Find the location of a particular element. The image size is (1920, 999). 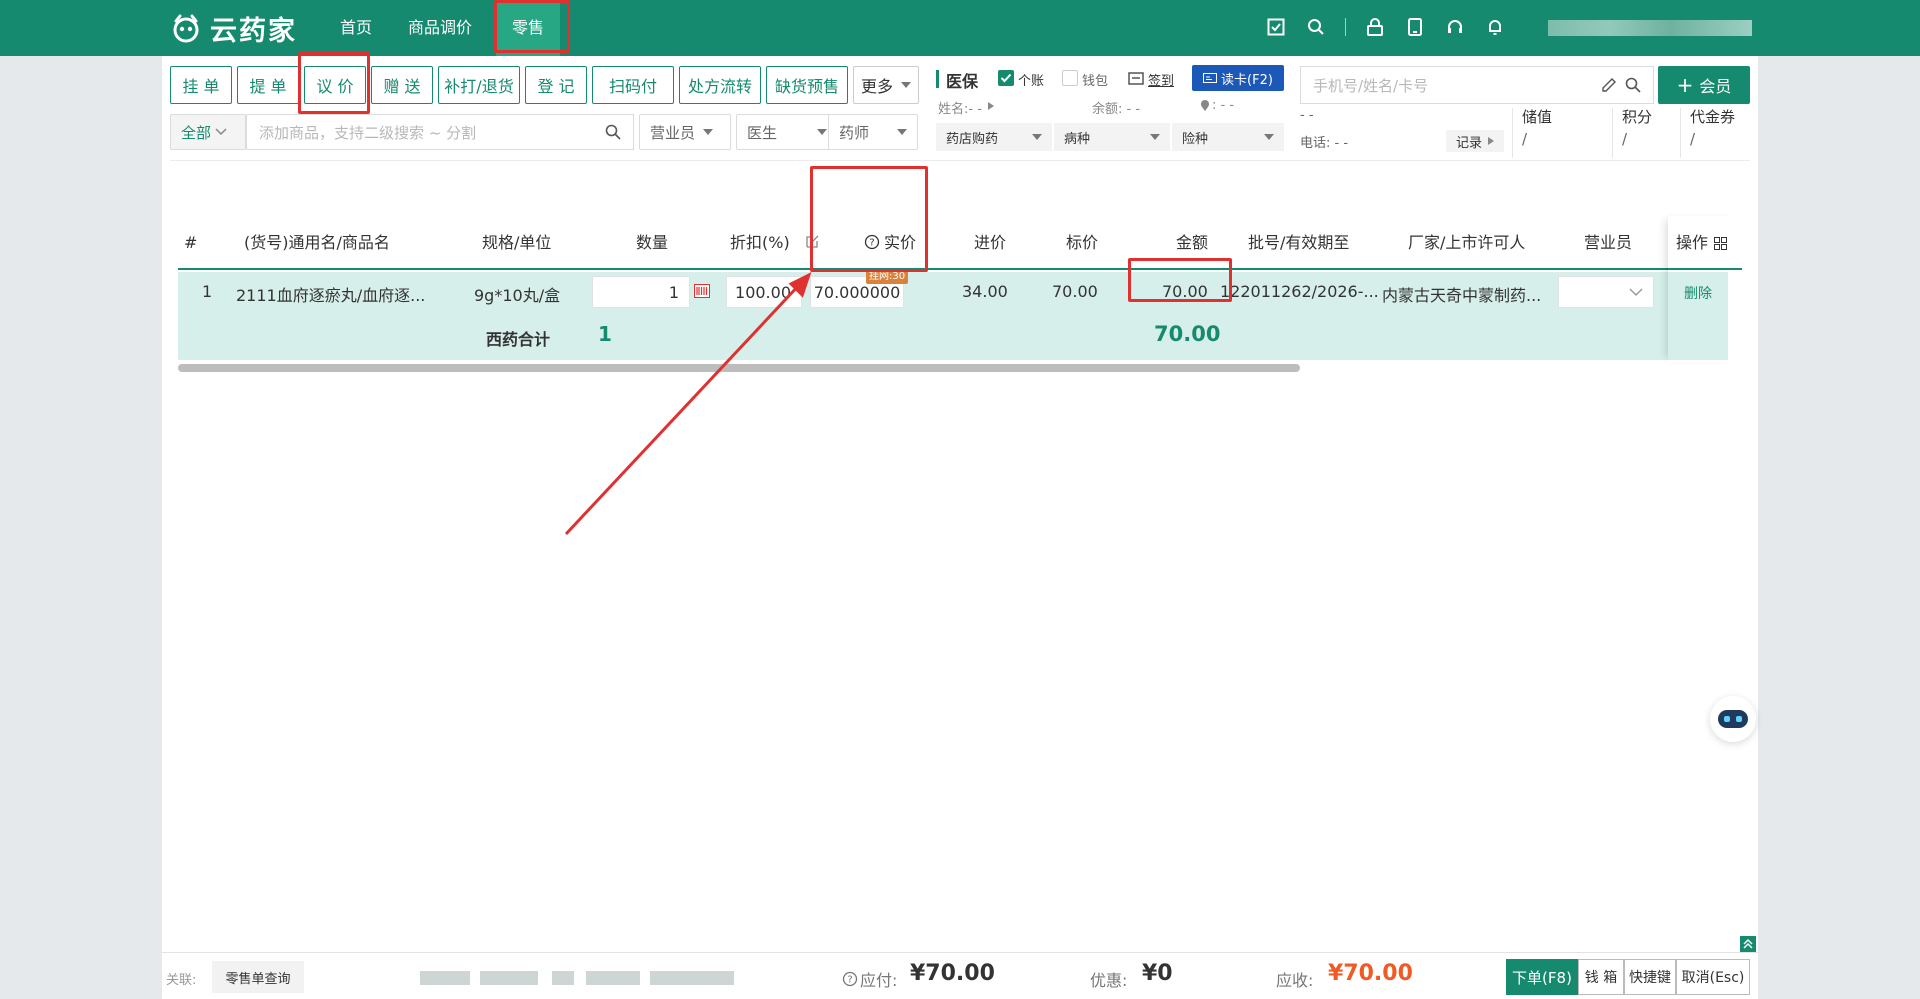

row-index: 1 is located at coordinates (207, 291).